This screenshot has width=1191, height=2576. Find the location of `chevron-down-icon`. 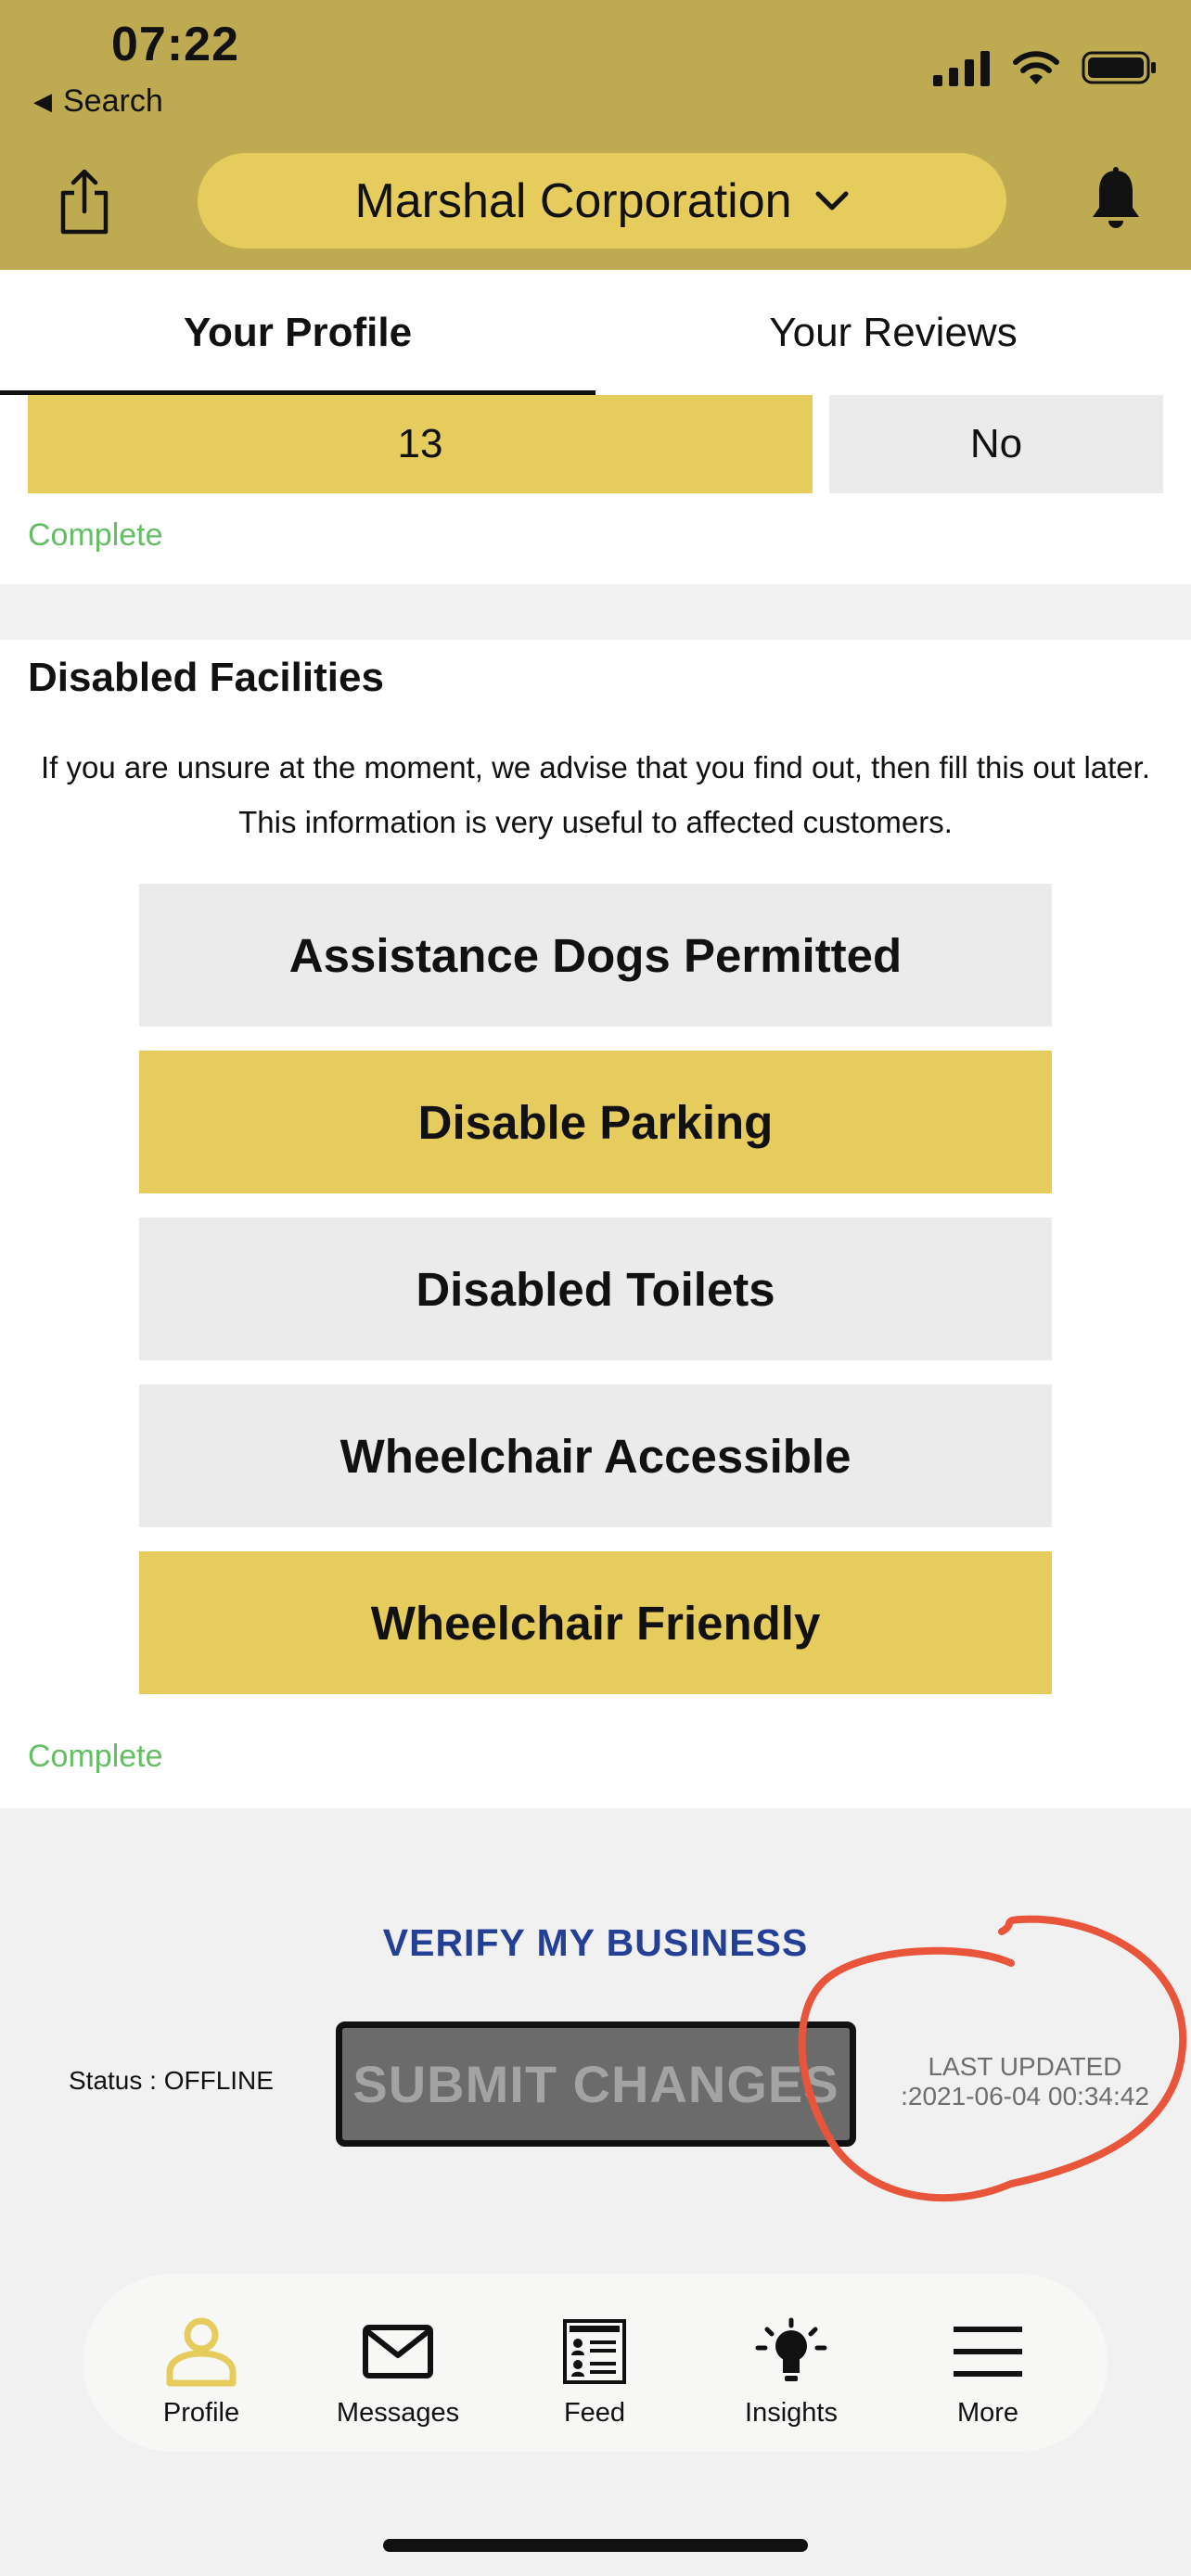

chevron-down-icon is located at coordinates (832, 201).